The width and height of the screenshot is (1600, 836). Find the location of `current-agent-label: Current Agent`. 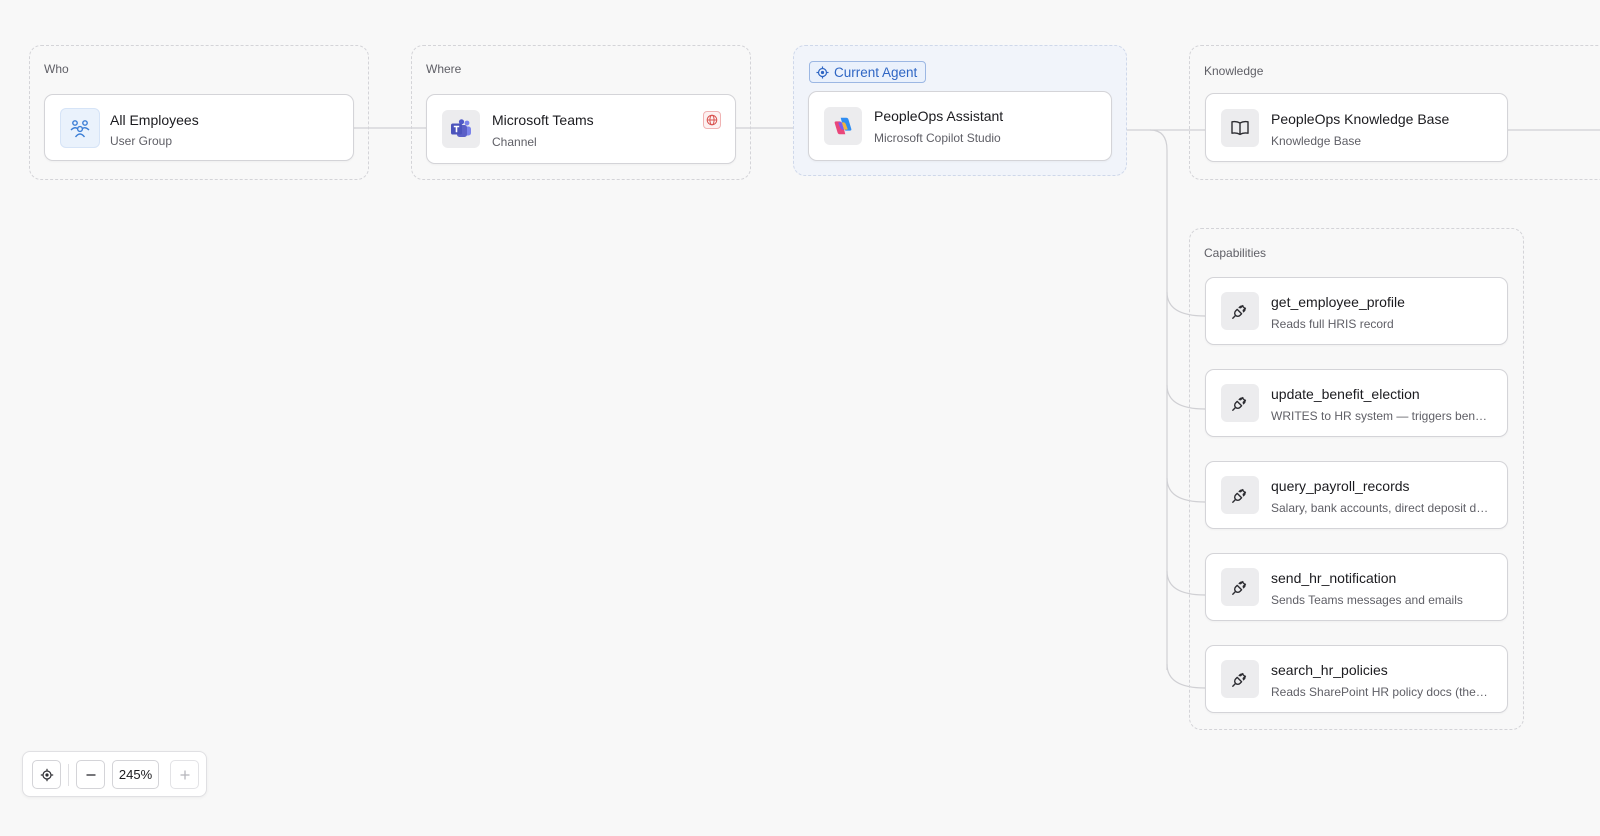

current-agent-label: Current Agent is located at coordinates (876, 72).